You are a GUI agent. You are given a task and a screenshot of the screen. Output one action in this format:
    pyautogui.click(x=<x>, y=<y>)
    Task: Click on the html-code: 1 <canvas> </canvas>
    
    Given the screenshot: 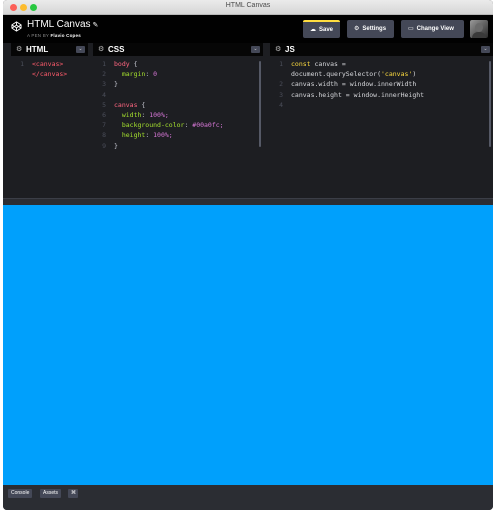 What is the action you would take?
    pyautogui.click(x=49, y=67)
    